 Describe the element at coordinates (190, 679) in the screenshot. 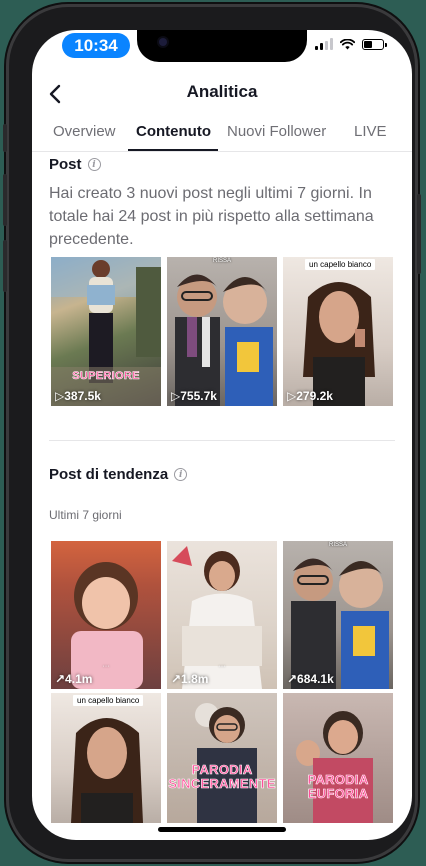

I see `post-views: ↗1.8m` at that location.